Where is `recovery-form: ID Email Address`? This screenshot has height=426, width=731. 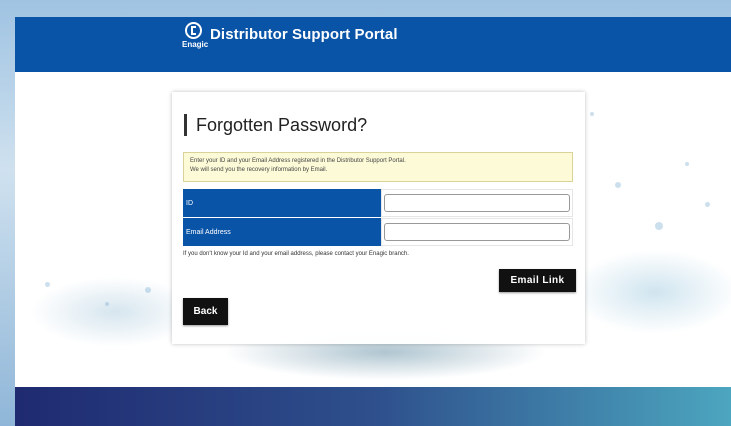 recovery-form: ID Email Address is located at coordinates (378, 218).